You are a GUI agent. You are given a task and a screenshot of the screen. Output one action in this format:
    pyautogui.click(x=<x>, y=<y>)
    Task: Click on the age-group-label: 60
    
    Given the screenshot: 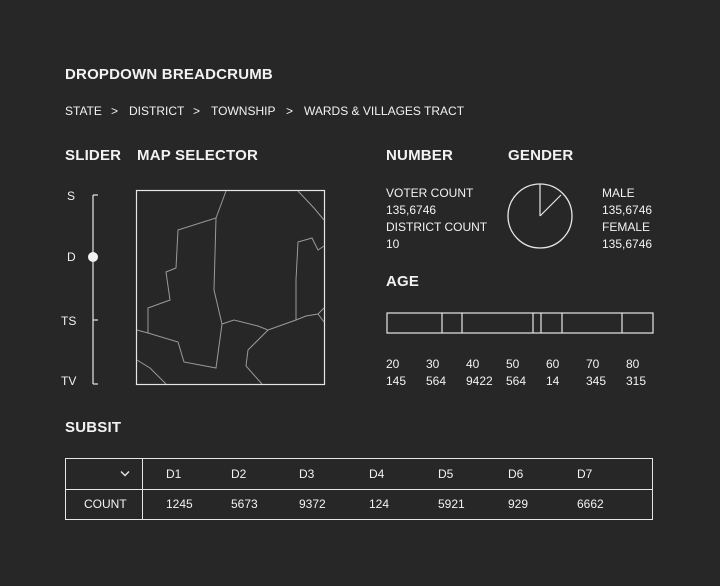 What is the action you would take?
    pyautogui.click(x=553, y=364)
    